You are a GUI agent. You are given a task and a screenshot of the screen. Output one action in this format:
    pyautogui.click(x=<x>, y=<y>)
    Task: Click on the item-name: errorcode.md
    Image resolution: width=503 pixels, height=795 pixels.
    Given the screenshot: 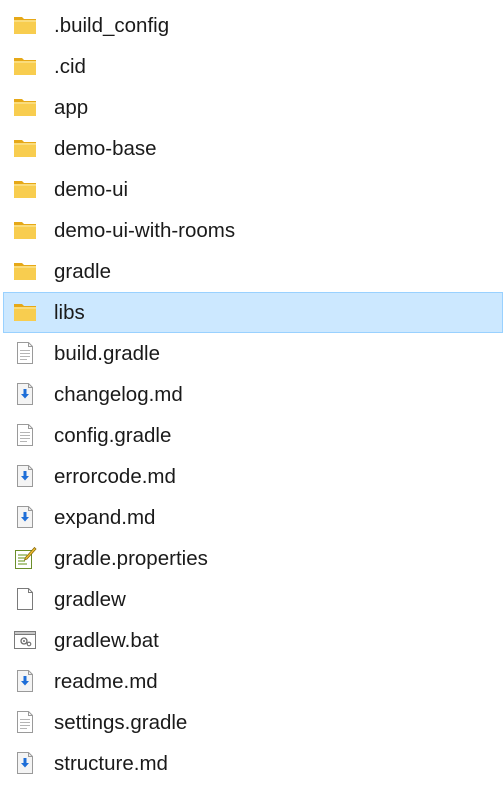 What is the action you would take?
    pyautogui.click(x=115, y=476)
    